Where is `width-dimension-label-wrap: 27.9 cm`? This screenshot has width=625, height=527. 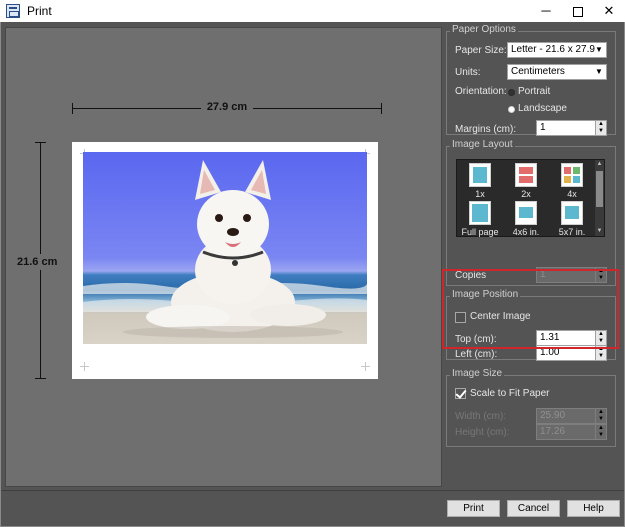 width-dimension-label-wrap: 27.9 cm is located at coordinates (227, 107).